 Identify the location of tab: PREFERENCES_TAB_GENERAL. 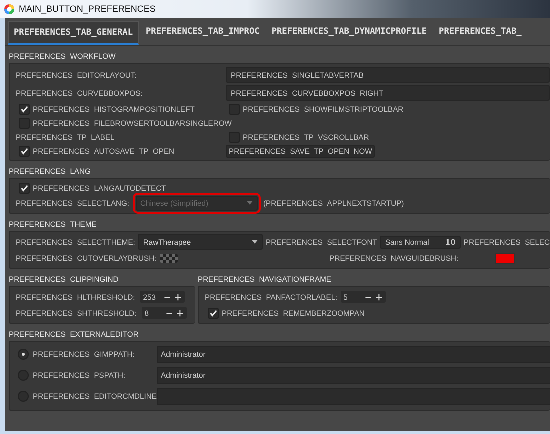
(73, 33).